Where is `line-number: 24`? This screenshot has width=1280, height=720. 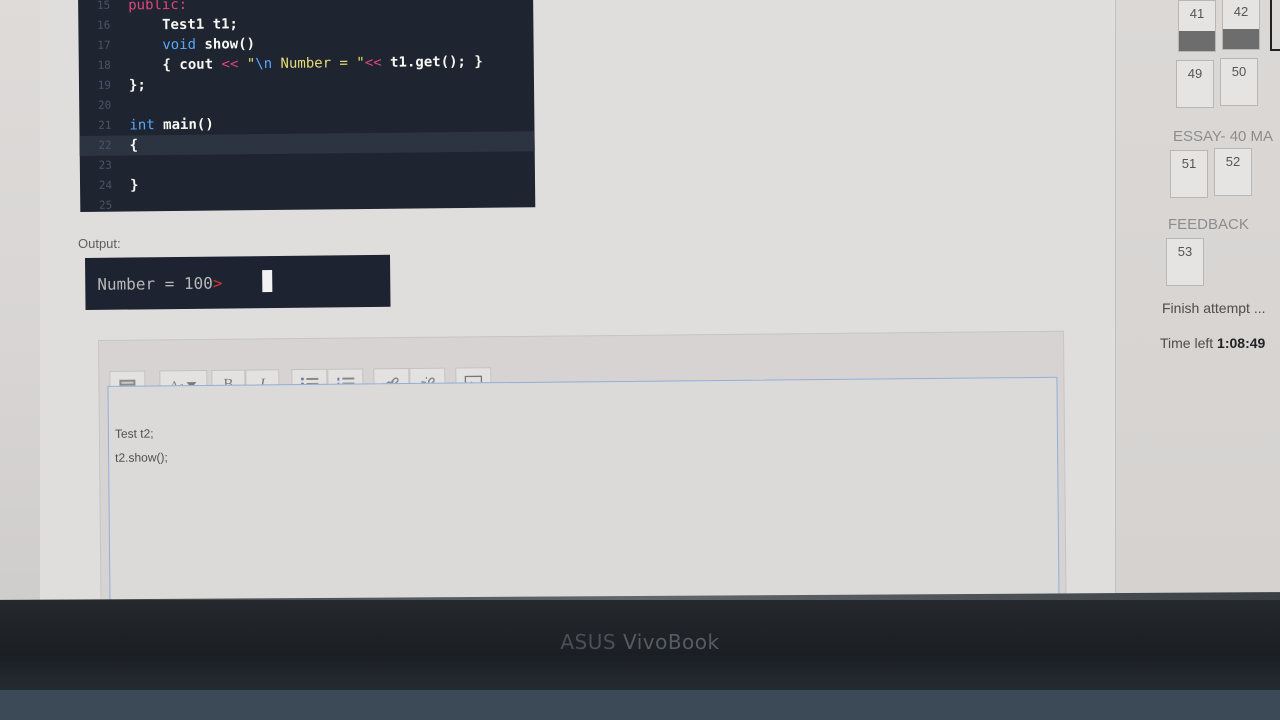 line-number: 24 is located at coordinates (105, 185).